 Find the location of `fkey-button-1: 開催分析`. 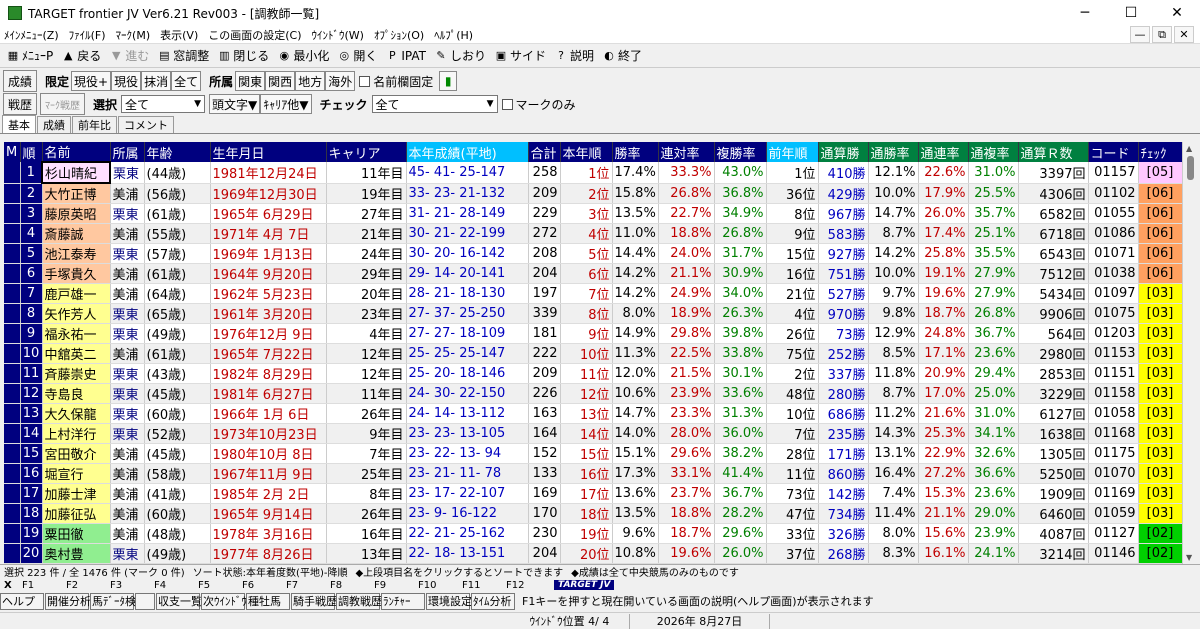

fkey-button-1: 開催分析 is located at coordinates (68, 601).